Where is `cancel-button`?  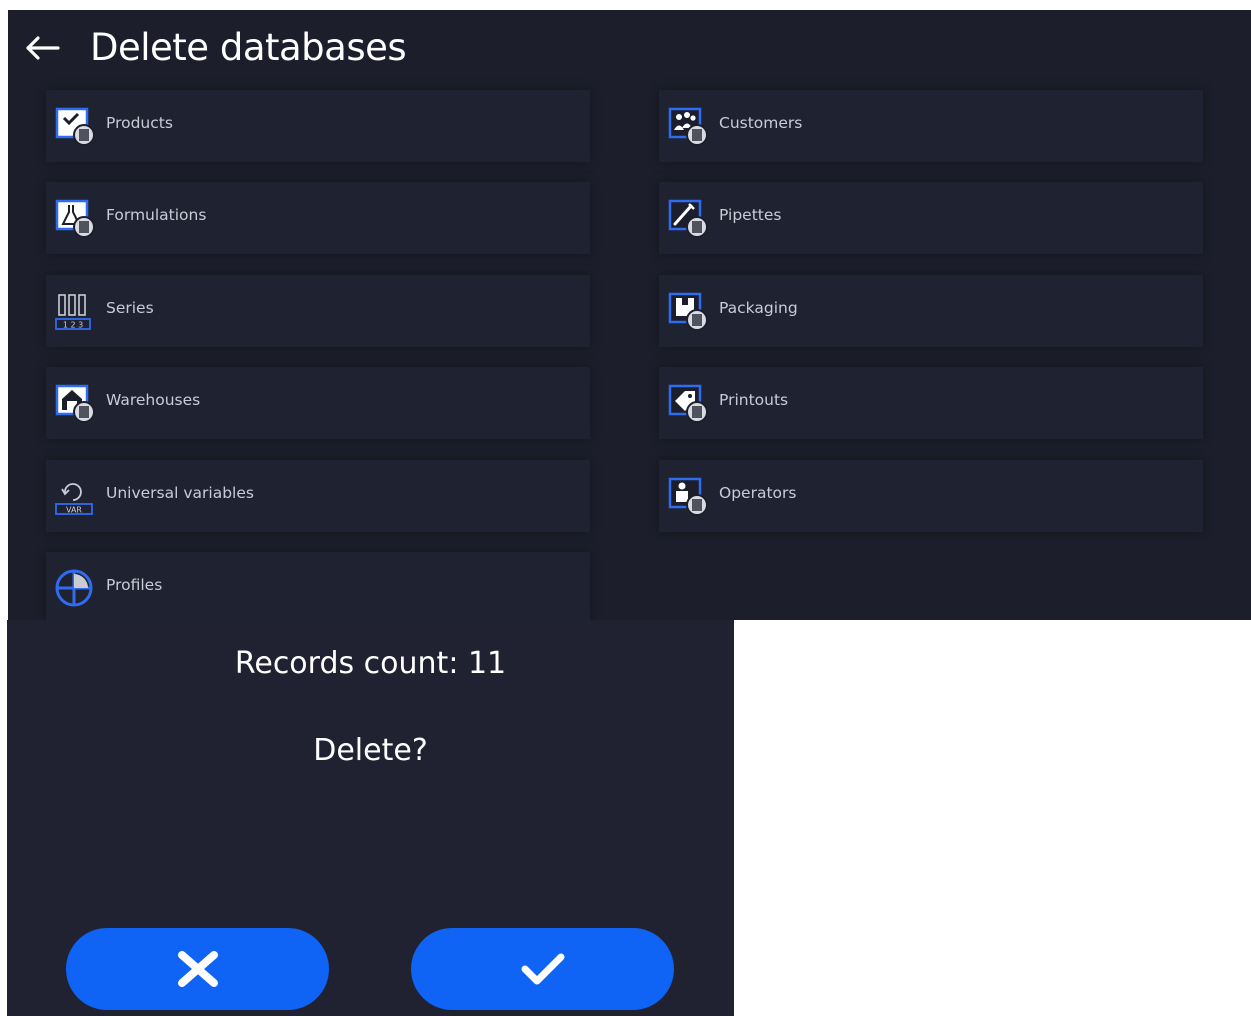 cancel-button is located at coordinates (197, 969).